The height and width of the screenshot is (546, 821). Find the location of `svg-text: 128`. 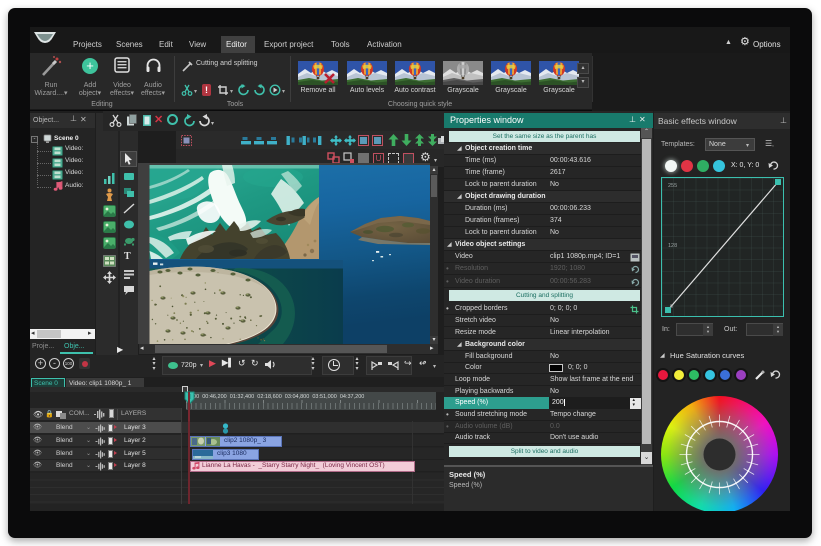

svg-text: 128 is located at coordinates (672, 246).